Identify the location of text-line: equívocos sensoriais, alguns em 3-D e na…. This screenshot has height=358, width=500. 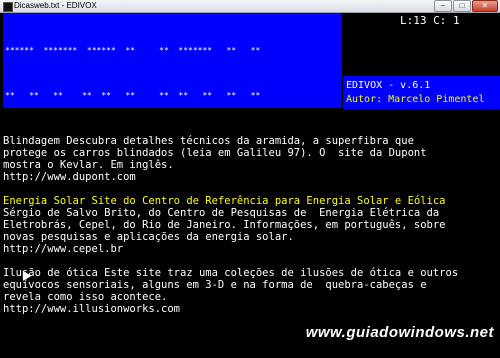
(215, 285).